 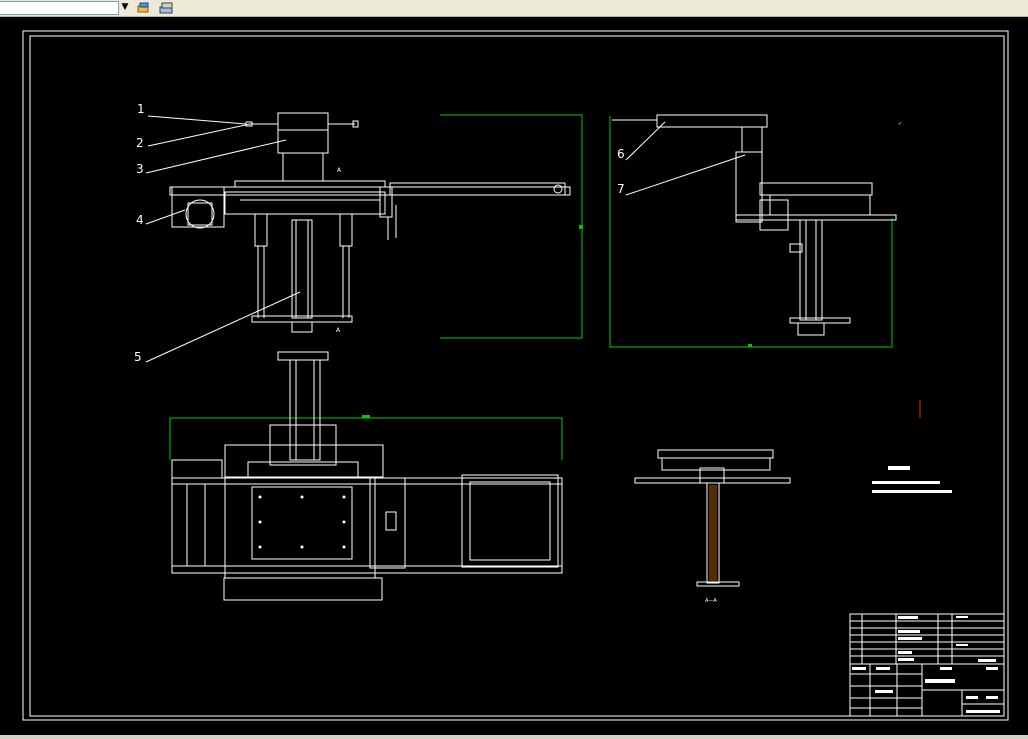 I want to click on section-label: A—A, so click(x=711, y=601).